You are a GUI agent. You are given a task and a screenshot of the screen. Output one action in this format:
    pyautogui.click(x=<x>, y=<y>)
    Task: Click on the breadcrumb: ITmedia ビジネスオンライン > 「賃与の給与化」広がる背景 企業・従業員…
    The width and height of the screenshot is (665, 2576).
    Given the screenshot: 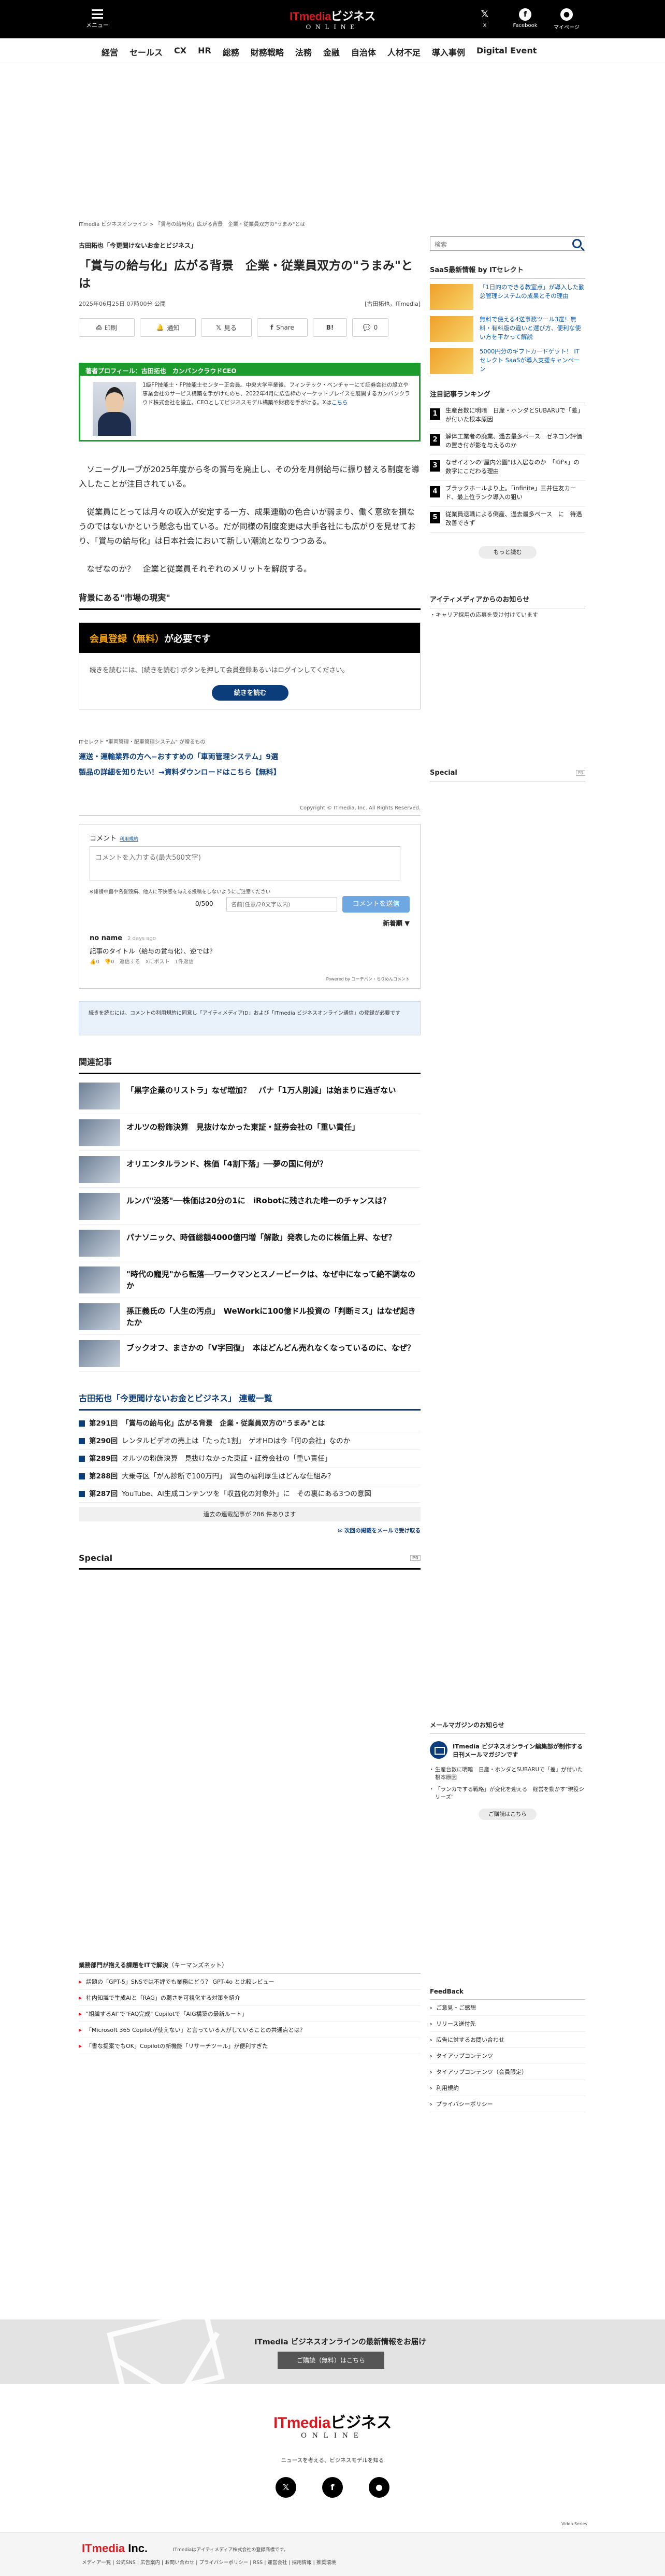 What is the action you would take?
    pyautogui.click(x=250, y=223)
    